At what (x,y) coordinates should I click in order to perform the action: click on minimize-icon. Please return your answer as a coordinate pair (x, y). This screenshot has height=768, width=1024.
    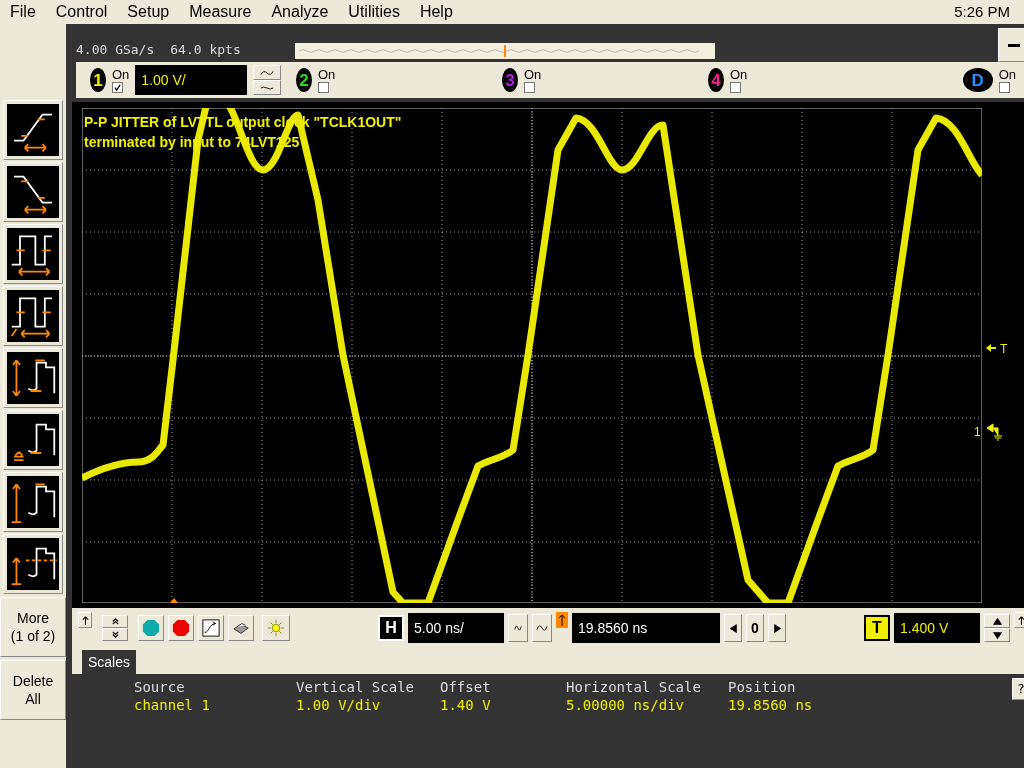
    Looking at the image, I should click on (1014, 45).